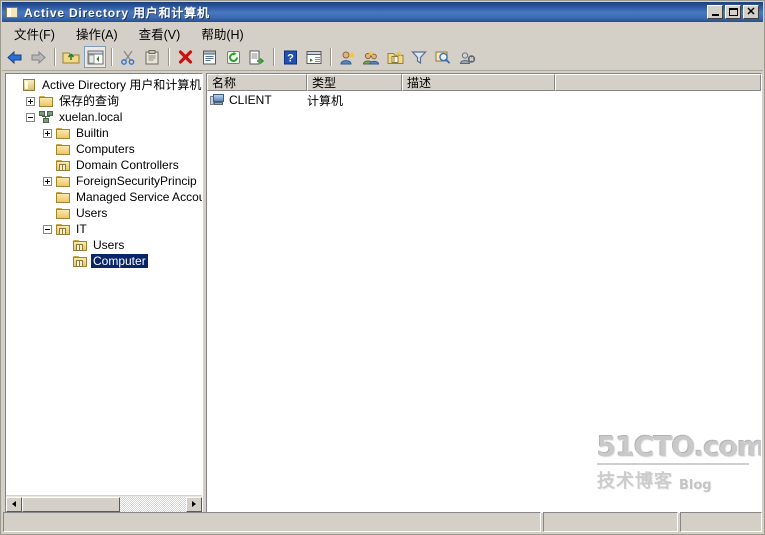 The height and width of the screenshot is (535, 765). I want to click on status-bar, so click(382, 522).